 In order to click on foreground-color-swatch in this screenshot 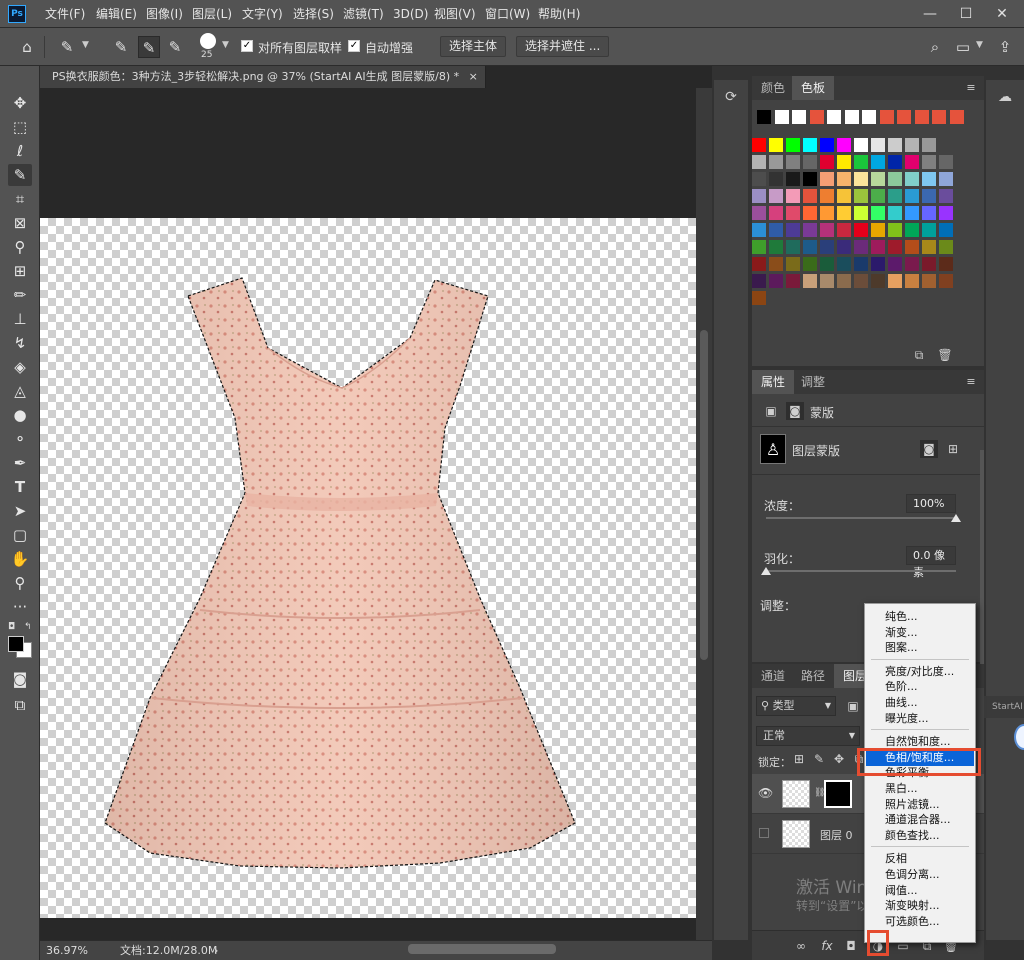, I will do `click(16, 644)`.